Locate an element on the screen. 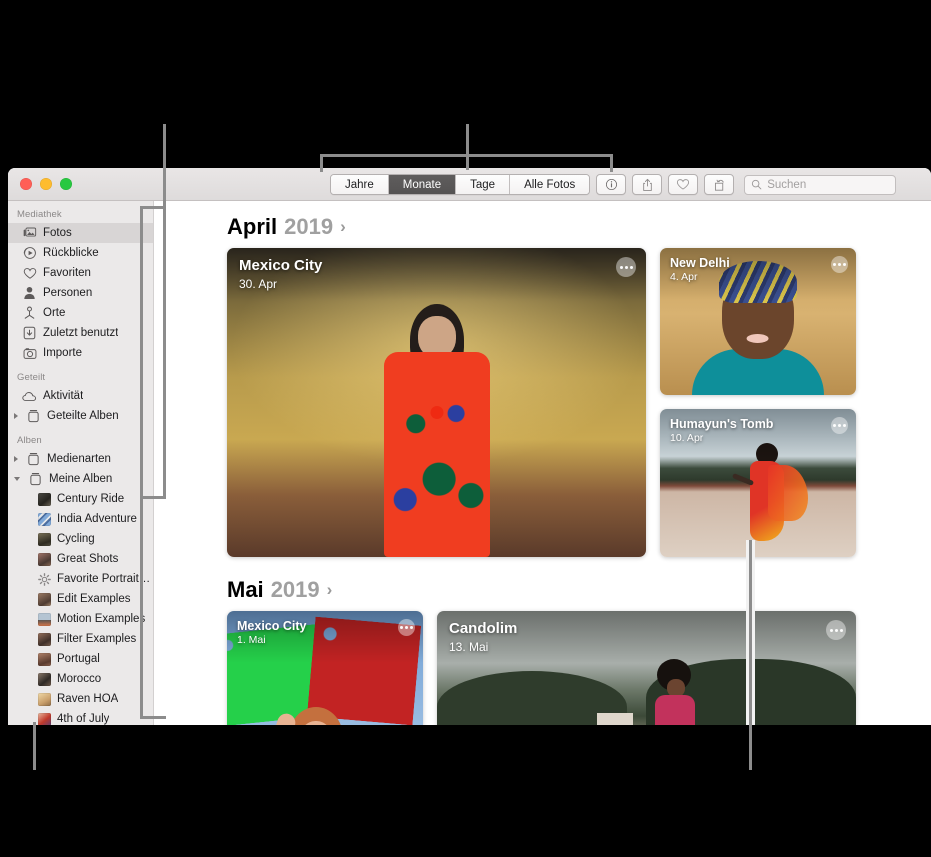 The height and width of the screenshot is (857, 931). person-icon is located at coordinates (29, 293).